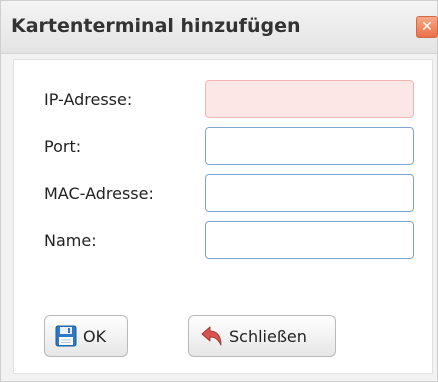  I want to click on port-field, so click(309, 146).